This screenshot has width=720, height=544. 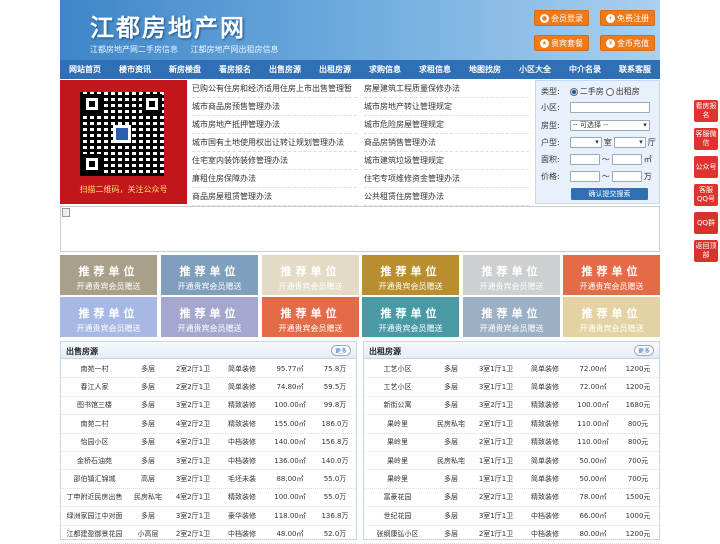 I want to click on nav-home: 网站首页, so click(x=85, y=69).